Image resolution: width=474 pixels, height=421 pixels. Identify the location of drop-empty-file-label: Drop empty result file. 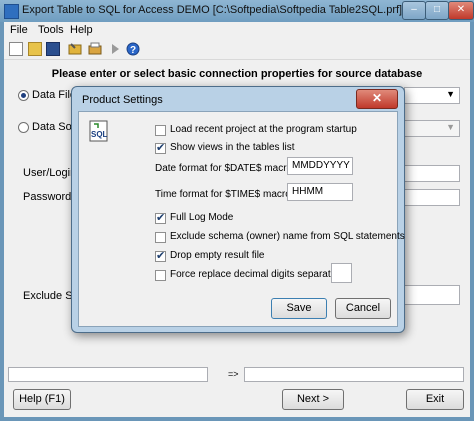
(217, 255).